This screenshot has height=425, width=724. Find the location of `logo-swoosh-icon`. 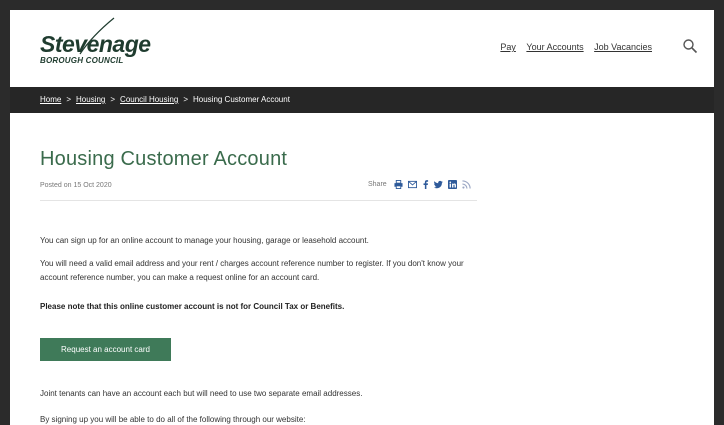

logo-swoosh-icon is located at coordinates (97, 36).